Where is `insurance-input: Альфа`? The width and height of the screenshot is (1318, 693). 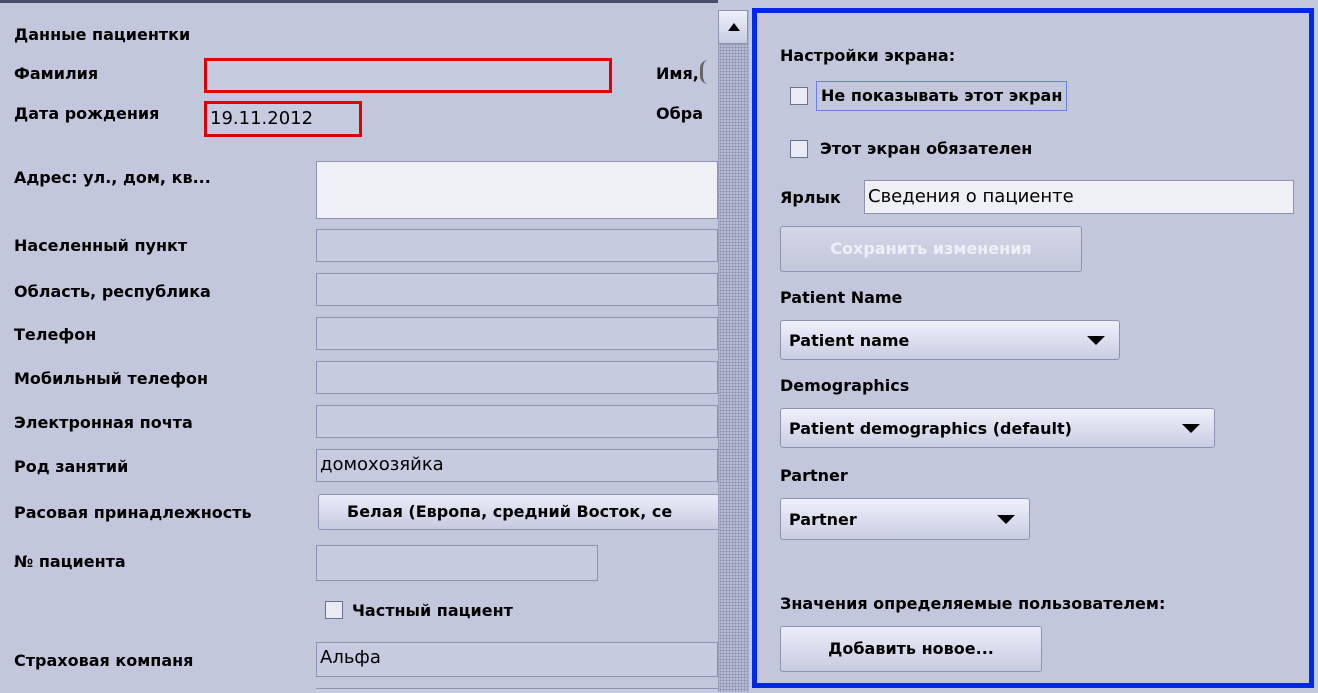 insurance-input: Альфа is located at coordinates (517, 659).